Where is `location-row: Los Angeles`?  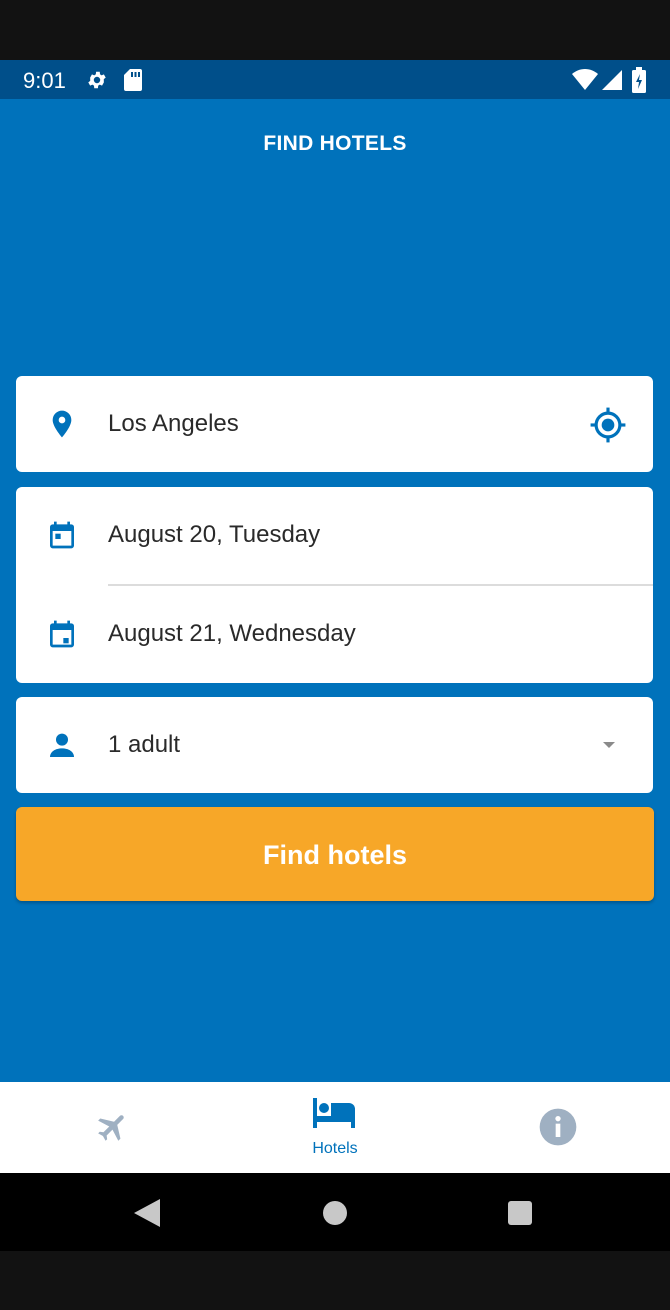 location-row: Los Angeles is located at coordinates (334, 424).